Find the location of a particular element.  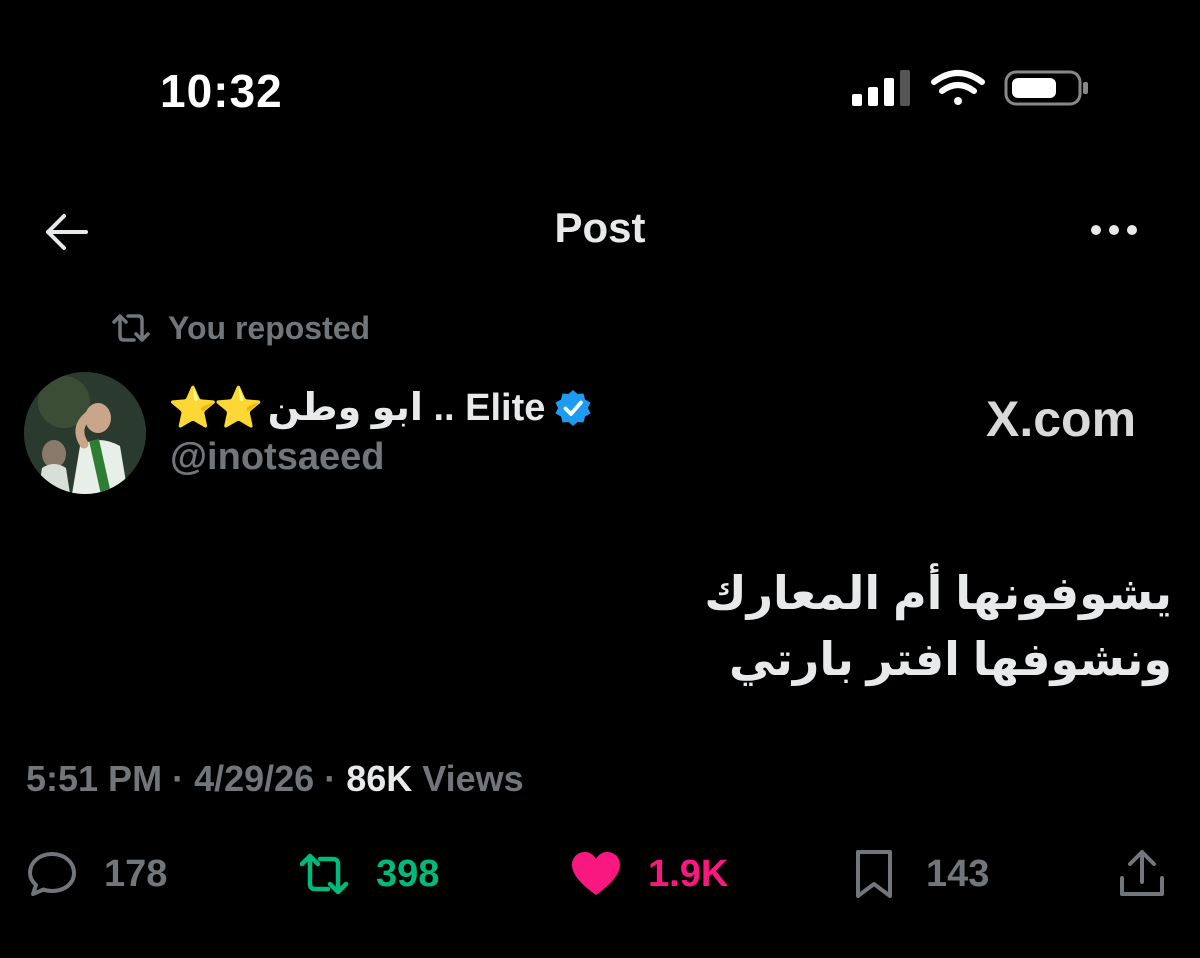

bookmark-icon is located at coordinates (874, 874).